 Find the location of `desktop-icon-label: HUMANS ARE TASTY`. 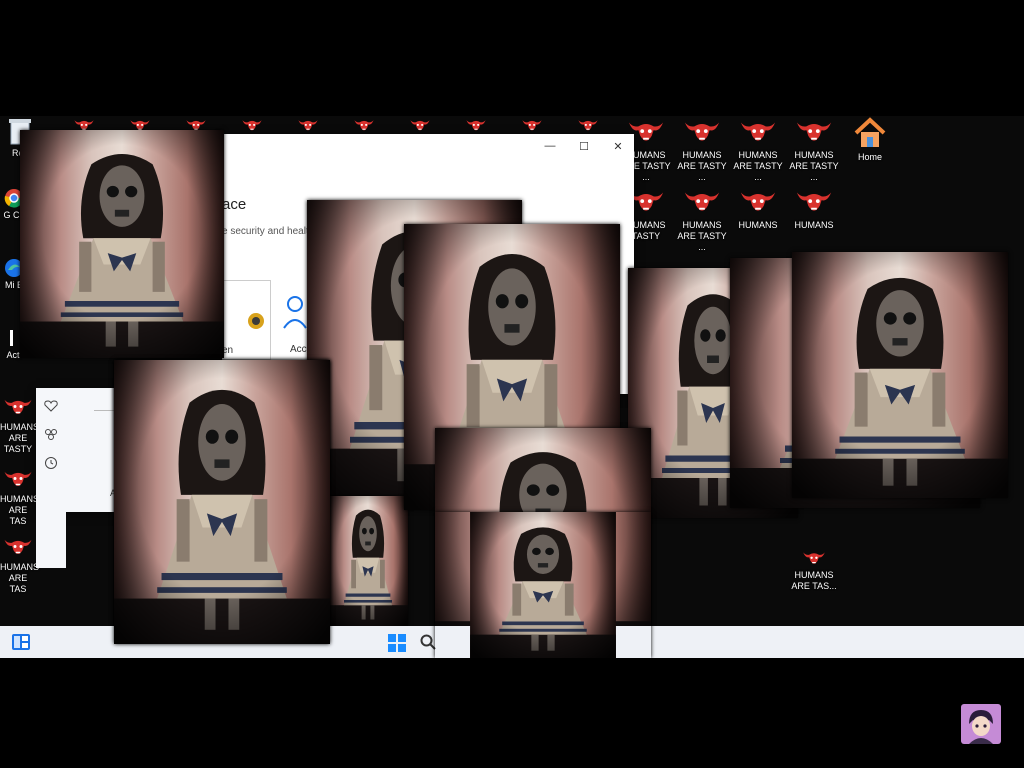

desktop-icon-label: HUMANS ARE TASTY is located at coordinates (20, 438).